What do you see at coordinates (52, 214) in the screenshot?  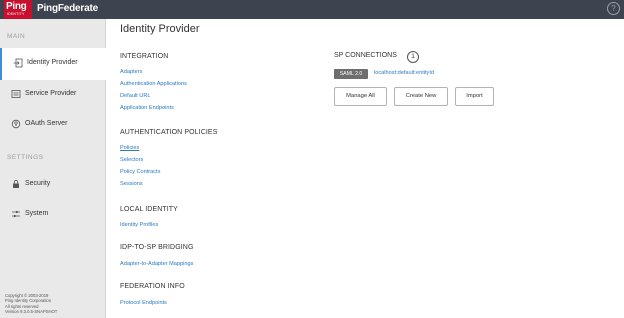 I see `sidebar-item-system: System` at bounding box center [52, 214].